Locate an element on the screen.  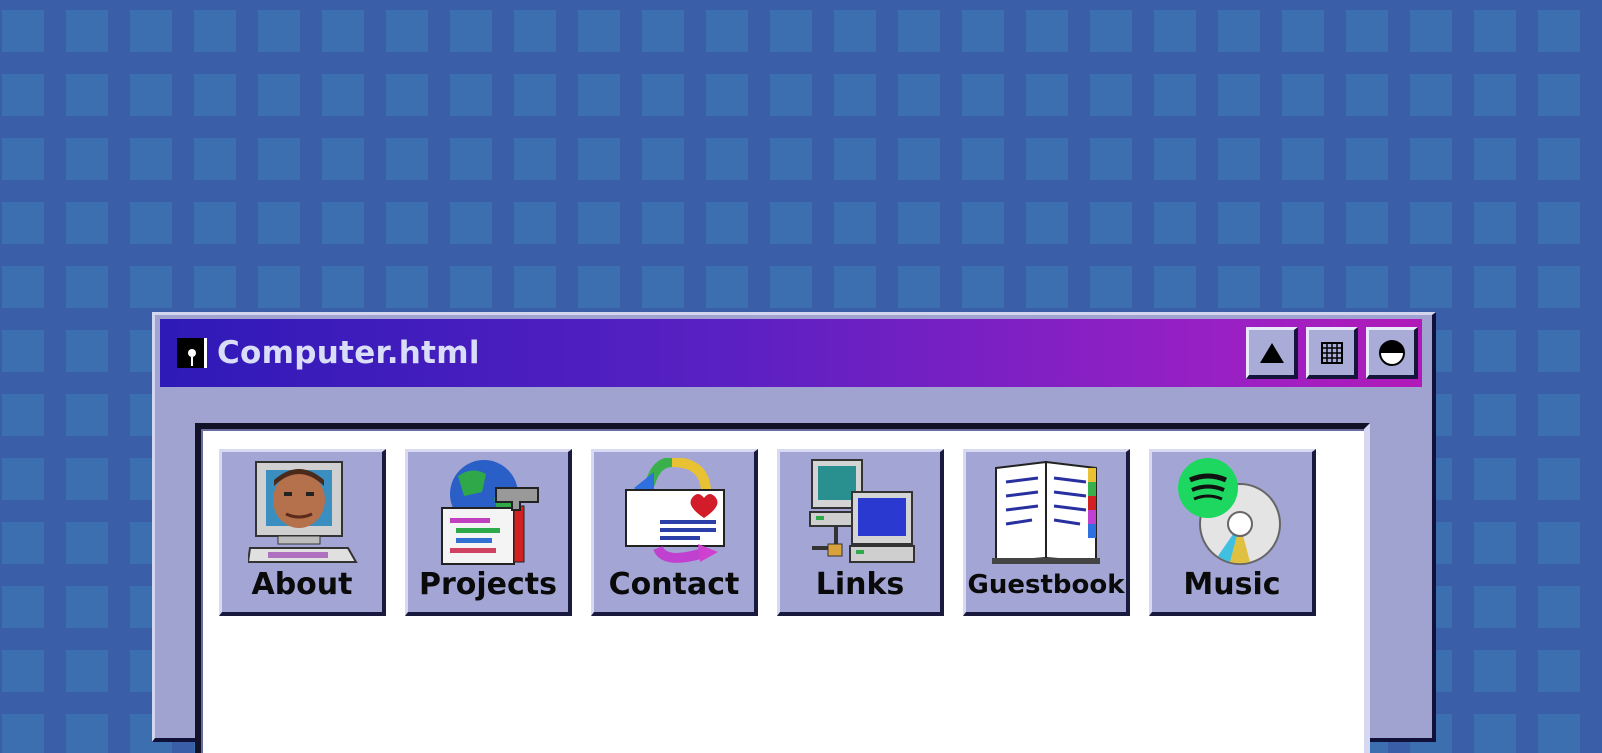
contact-tile: Contact is located at coordinates (674, 532).